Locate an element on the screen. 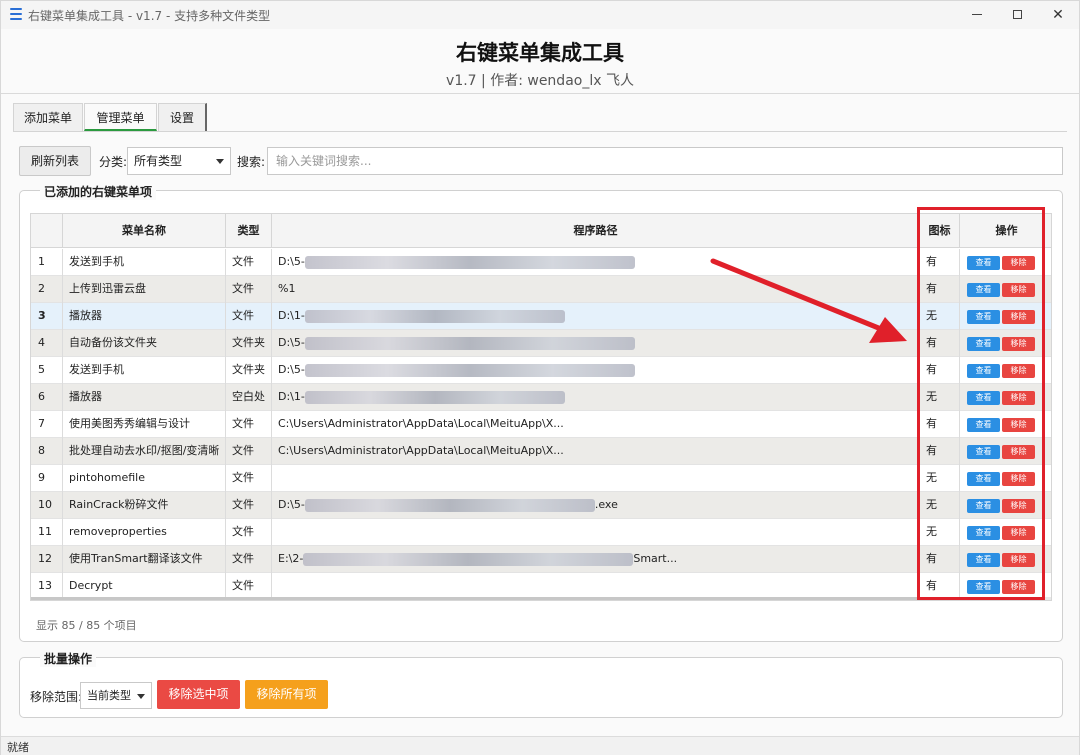 Image resolution: width=1080 pixels, height=755 pixels. menu-name-cell: 批处理自动去水印/抠图/变清晰 is located at coordinates (144, 451).